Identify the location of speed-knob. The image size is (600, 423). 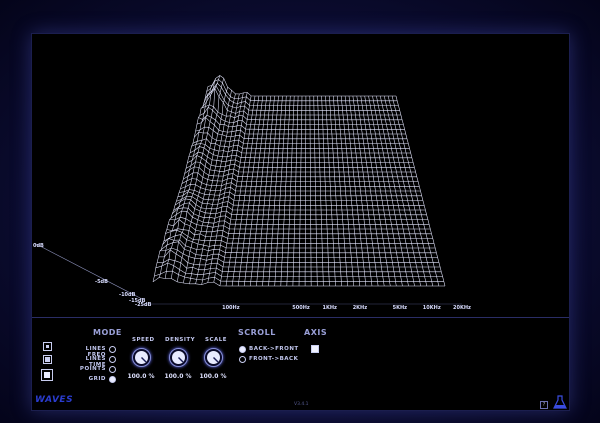
(141, 357).